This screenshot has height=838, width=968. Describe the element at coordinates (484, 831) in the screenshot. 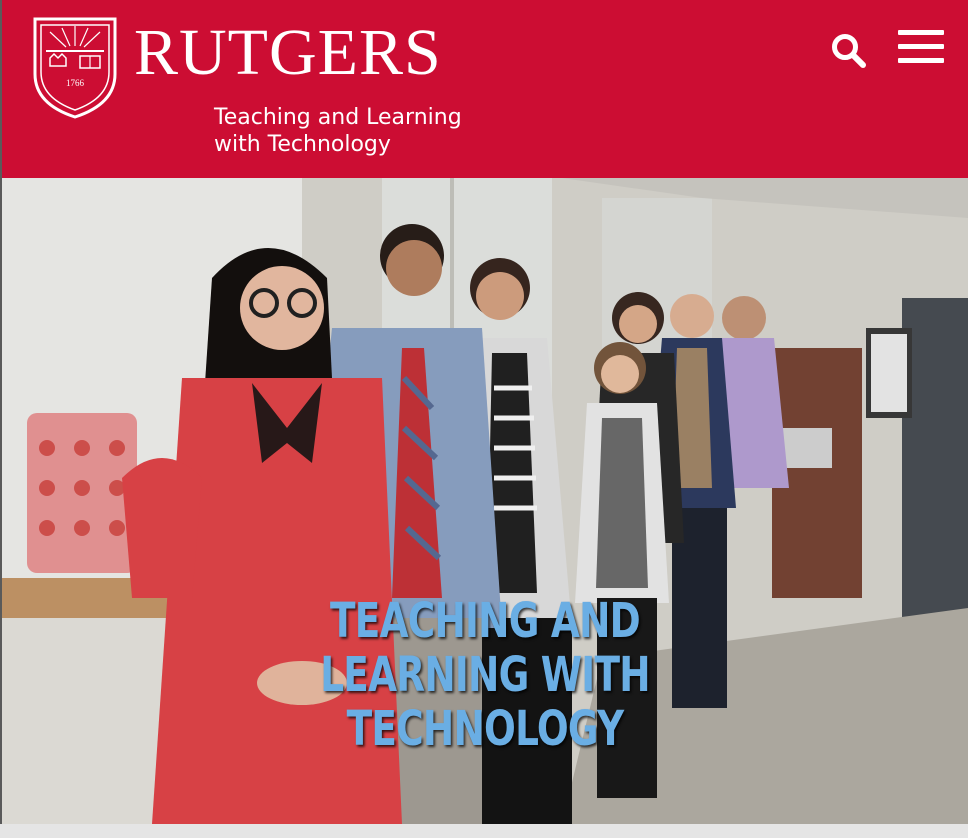

I see `page-bottom-strip` at that location.